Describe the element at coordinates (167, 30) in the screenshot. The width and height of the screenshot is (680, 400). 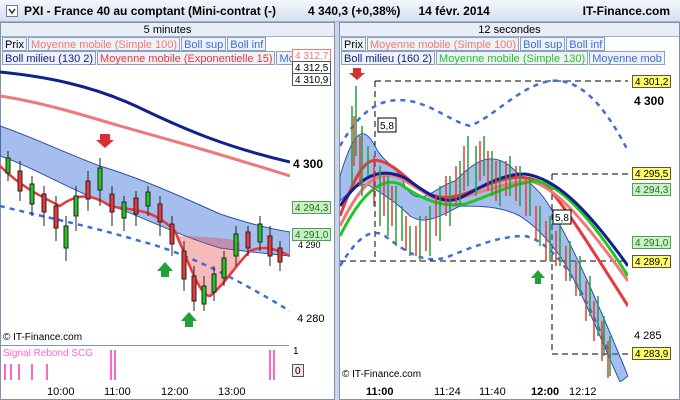
I see `left-interval-label: 5 minutes` at that location.